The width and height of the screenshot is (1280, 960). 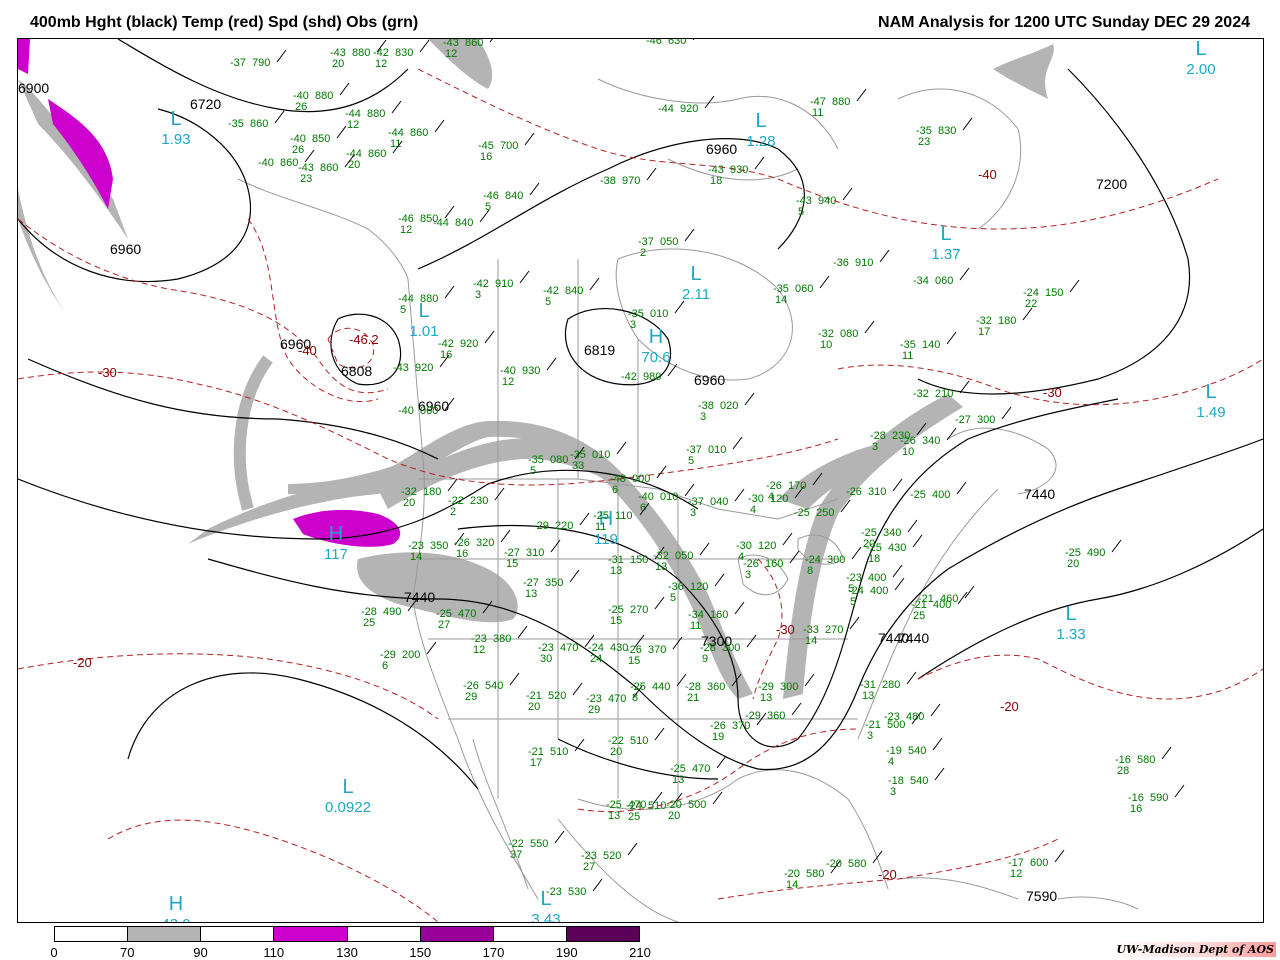 What do you see at coordinates (958, 888) in the screenshot?
I see `cuba` at bounding box center [958, 888].